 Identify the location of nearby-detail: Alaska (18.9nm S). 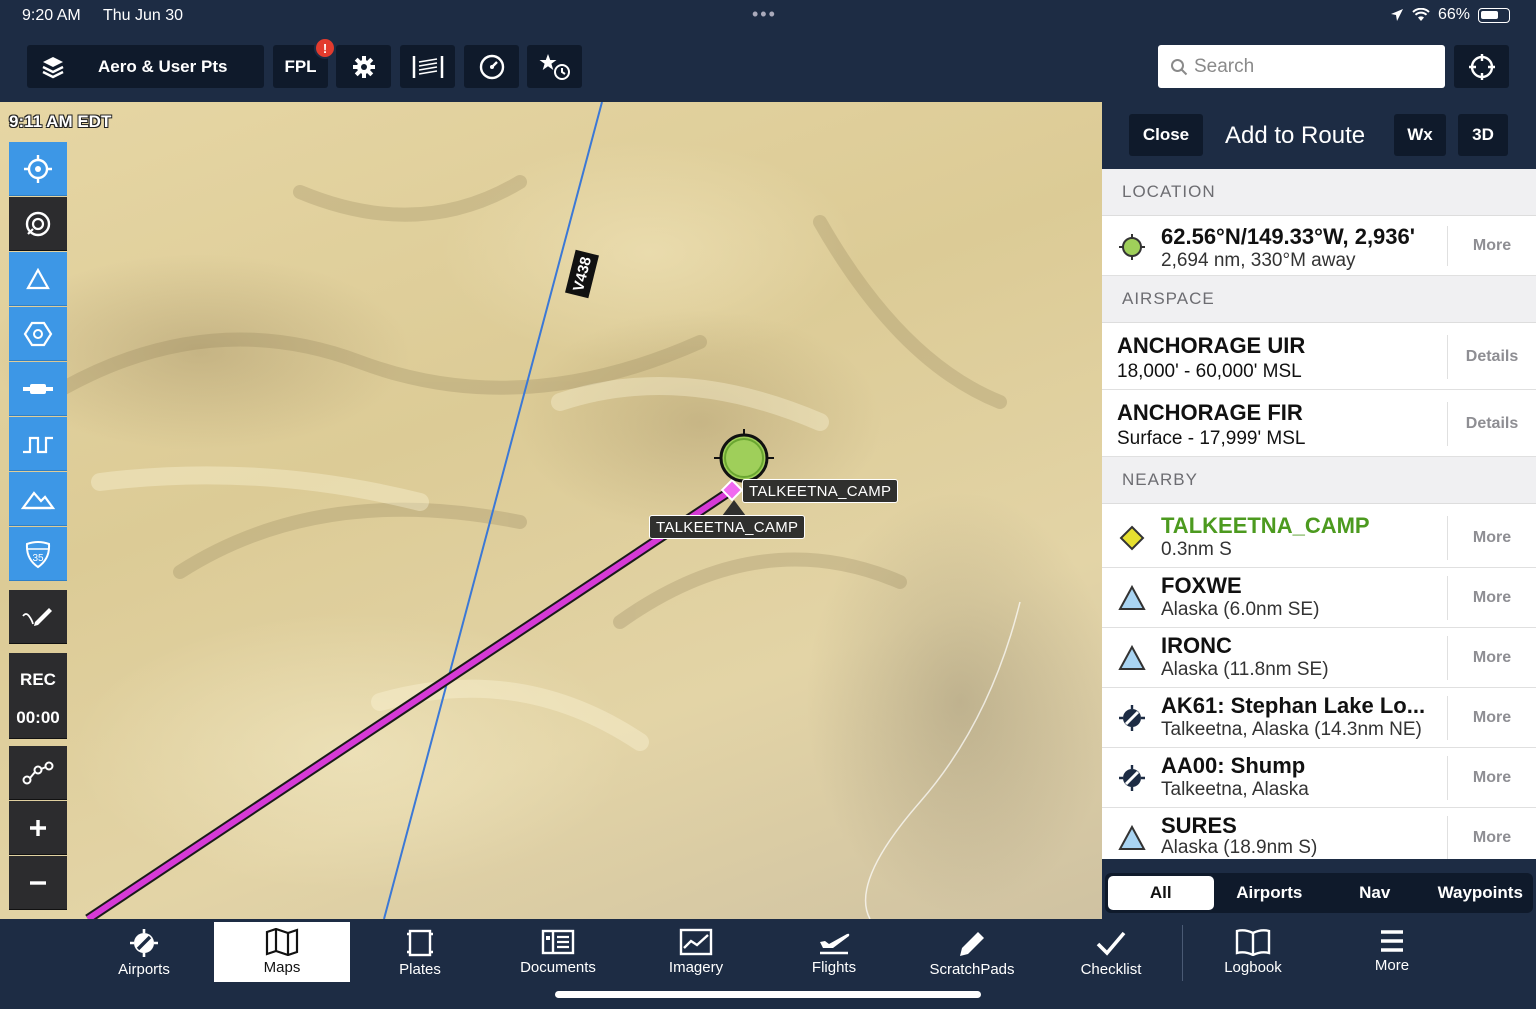
(1239, 847).